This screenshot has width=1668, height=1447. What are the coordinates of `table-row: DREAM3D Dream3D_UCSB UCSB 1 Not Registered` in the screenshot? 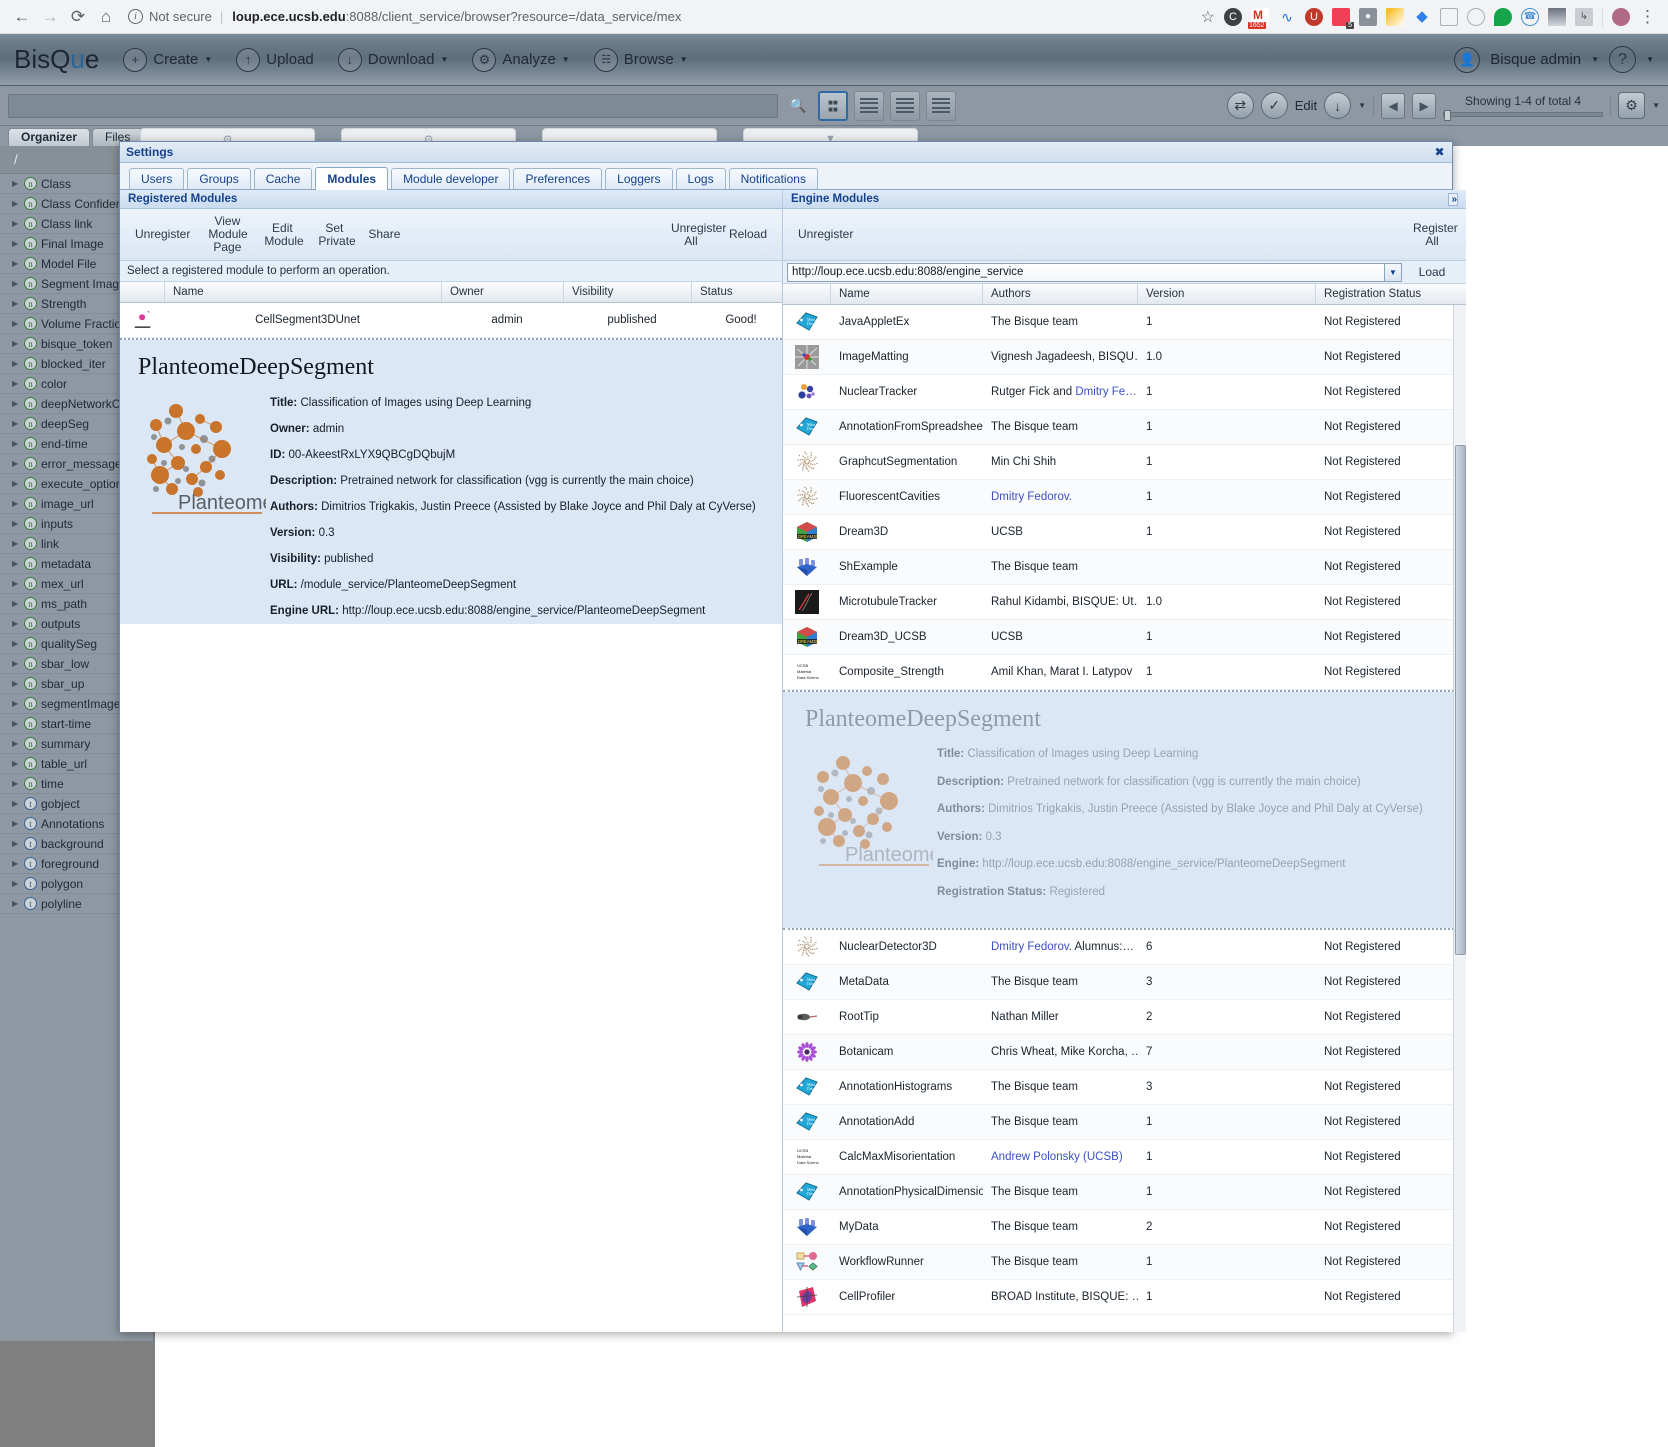 It's located at (1124, 637).